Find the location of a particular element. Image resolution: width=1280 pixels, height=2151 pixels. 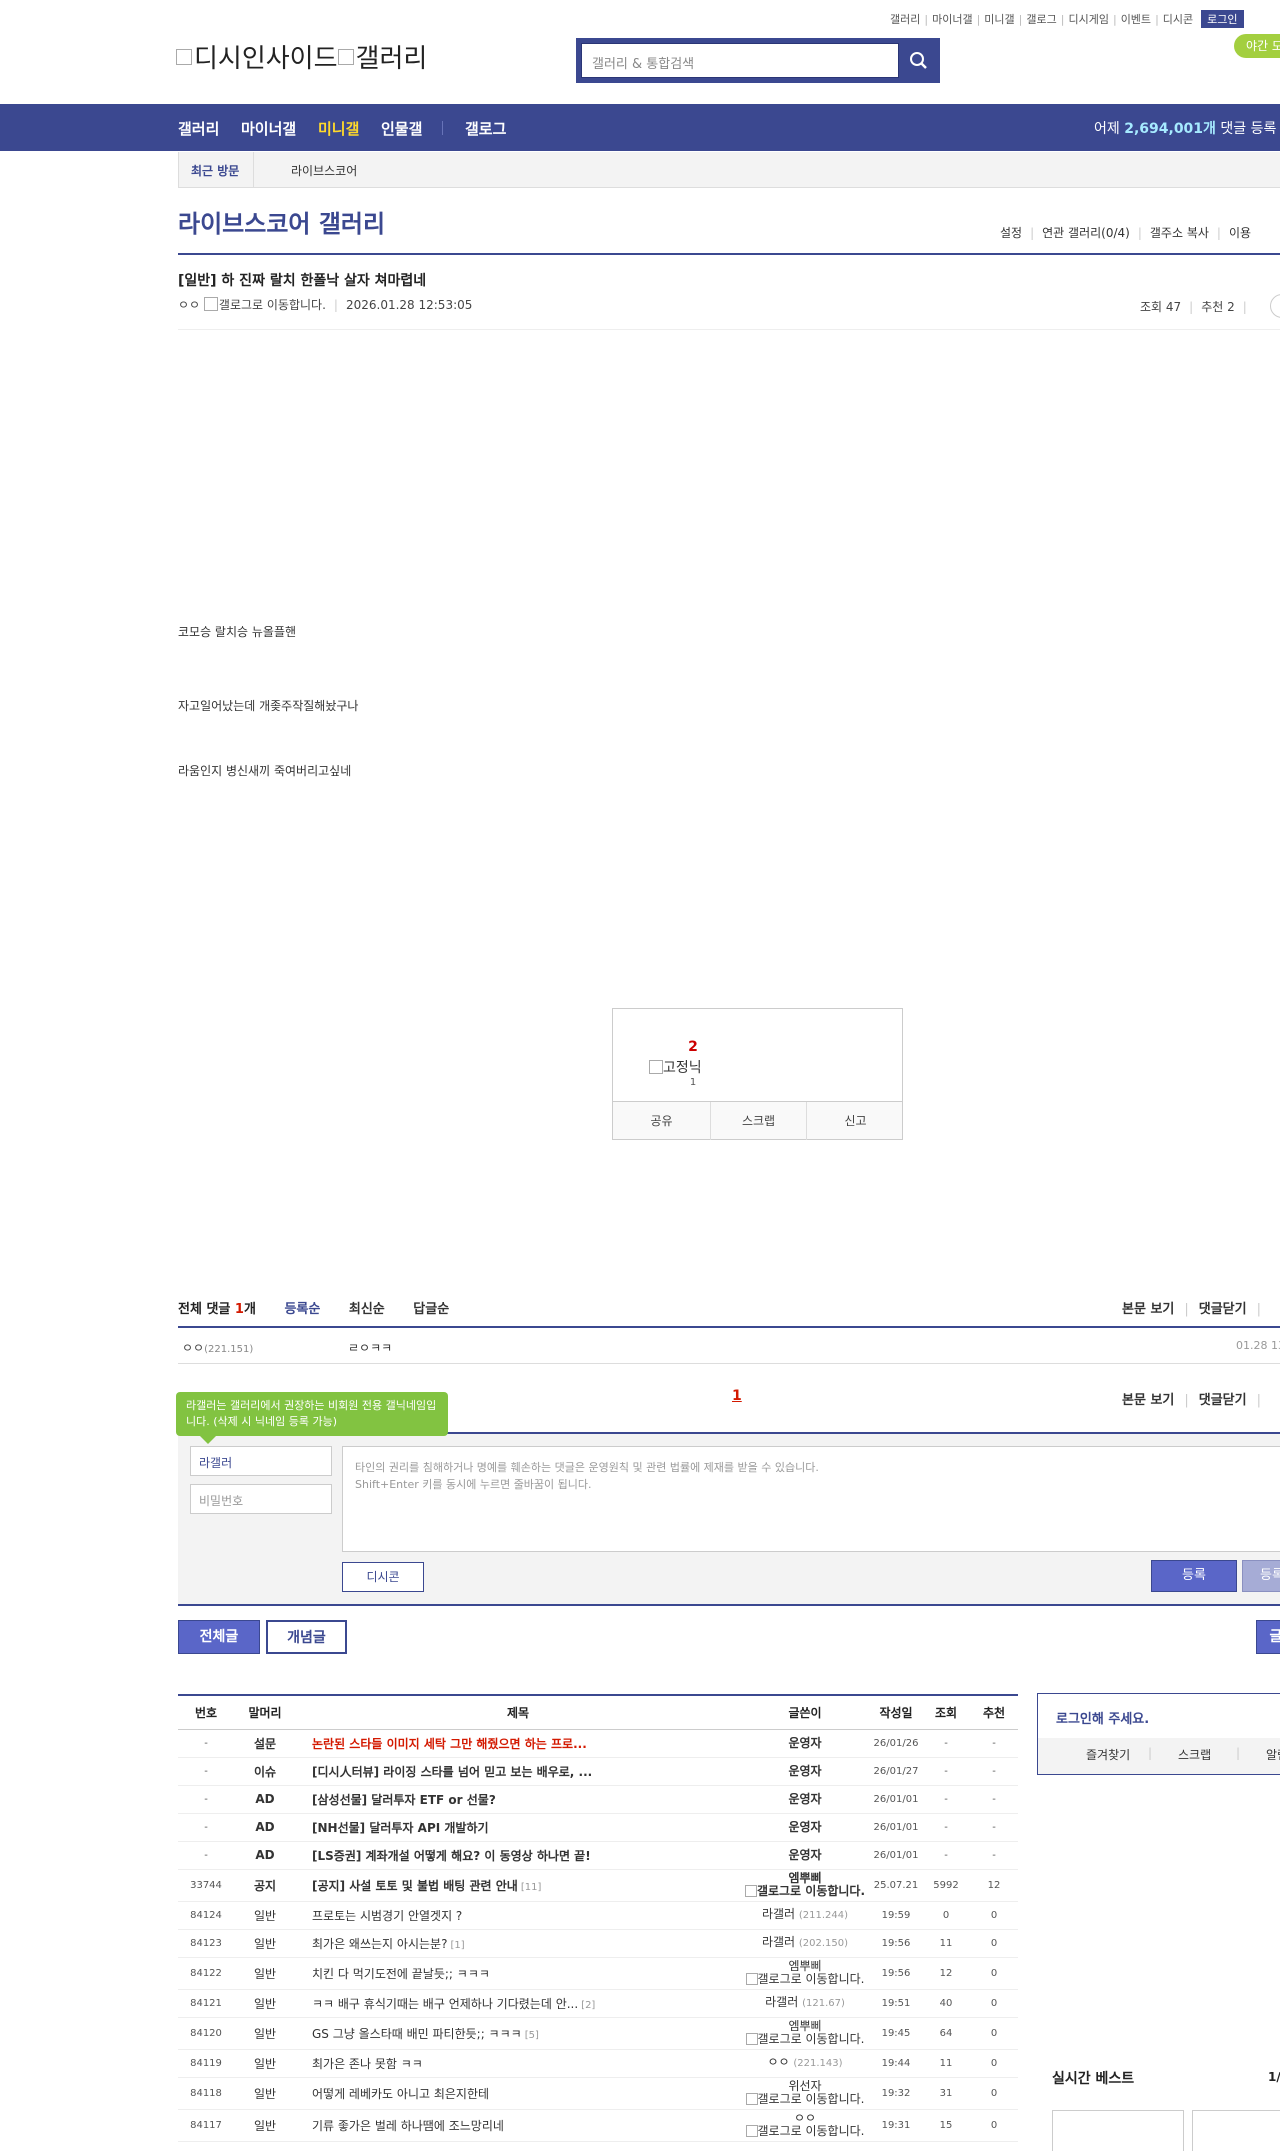

search-button is located at coordinates (919, 60).